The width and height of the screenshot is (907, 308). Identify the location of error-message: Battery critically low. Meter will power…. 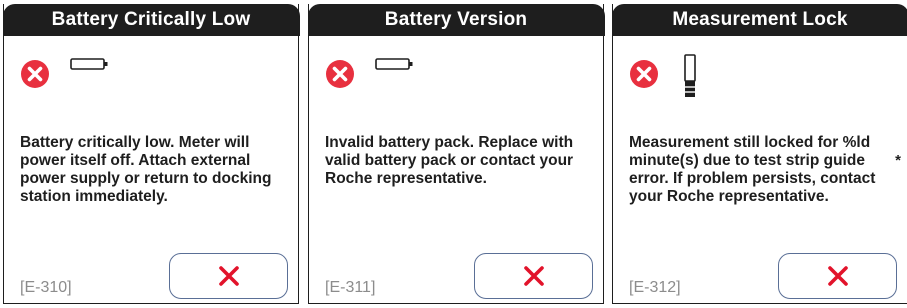
(146, 169).